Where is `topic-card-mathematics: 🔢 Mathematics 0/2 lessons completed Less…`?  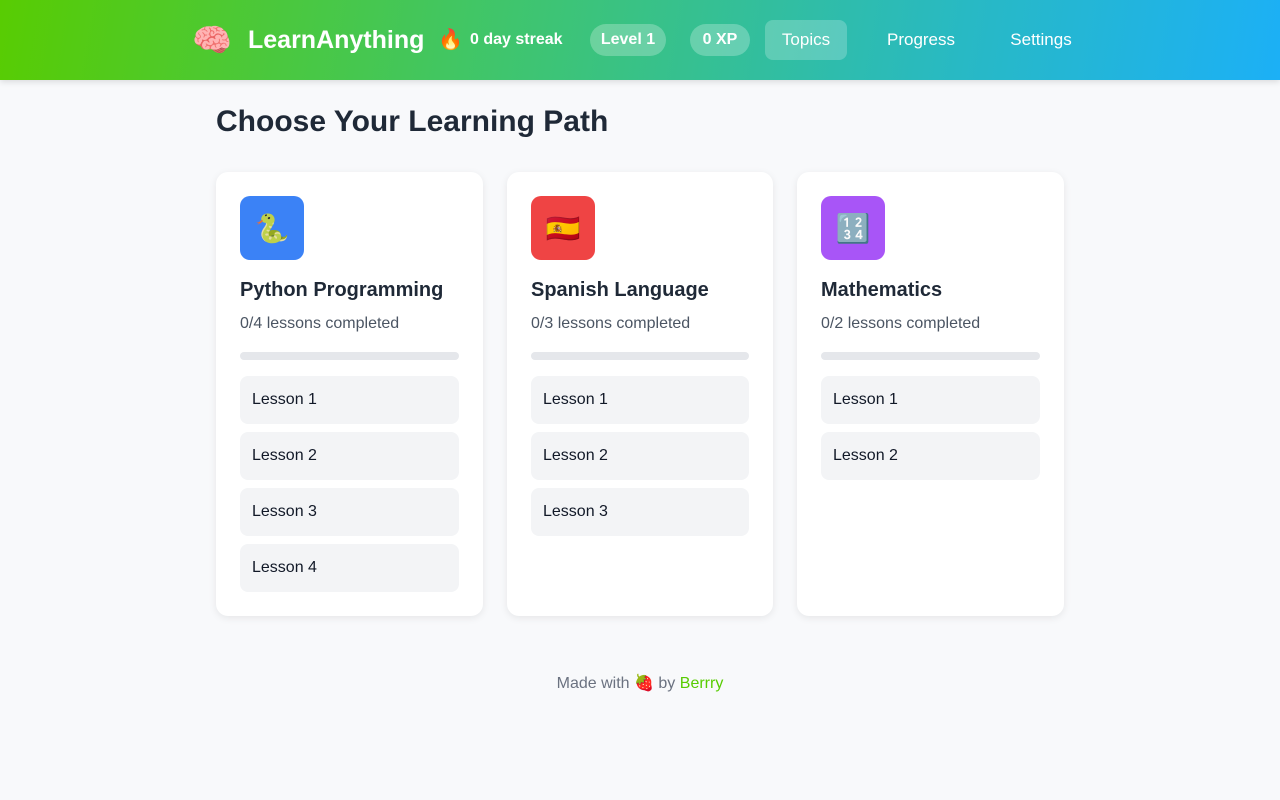 topic-card-mathematics: 🔢 Mathematics 0/2 lessons completed Less… is located at coordinates (930, 394).